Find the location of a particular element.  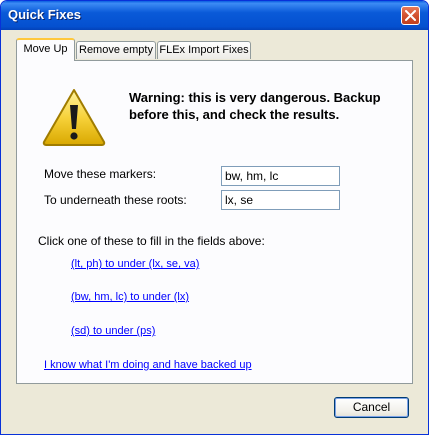

preset-link-2: (bw, hm, lc) to under (lx) is located at coordinates (130, 297).